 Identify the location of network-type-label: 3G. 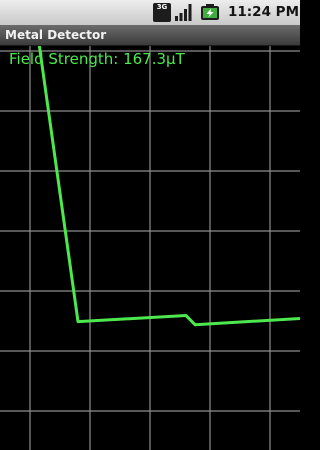
(162, 7).